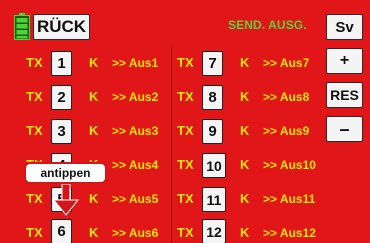  What do you see at coordinates (212, 97) in the screenshot?
I see `channel-number-box: 8` at bounding box center [212, 97].